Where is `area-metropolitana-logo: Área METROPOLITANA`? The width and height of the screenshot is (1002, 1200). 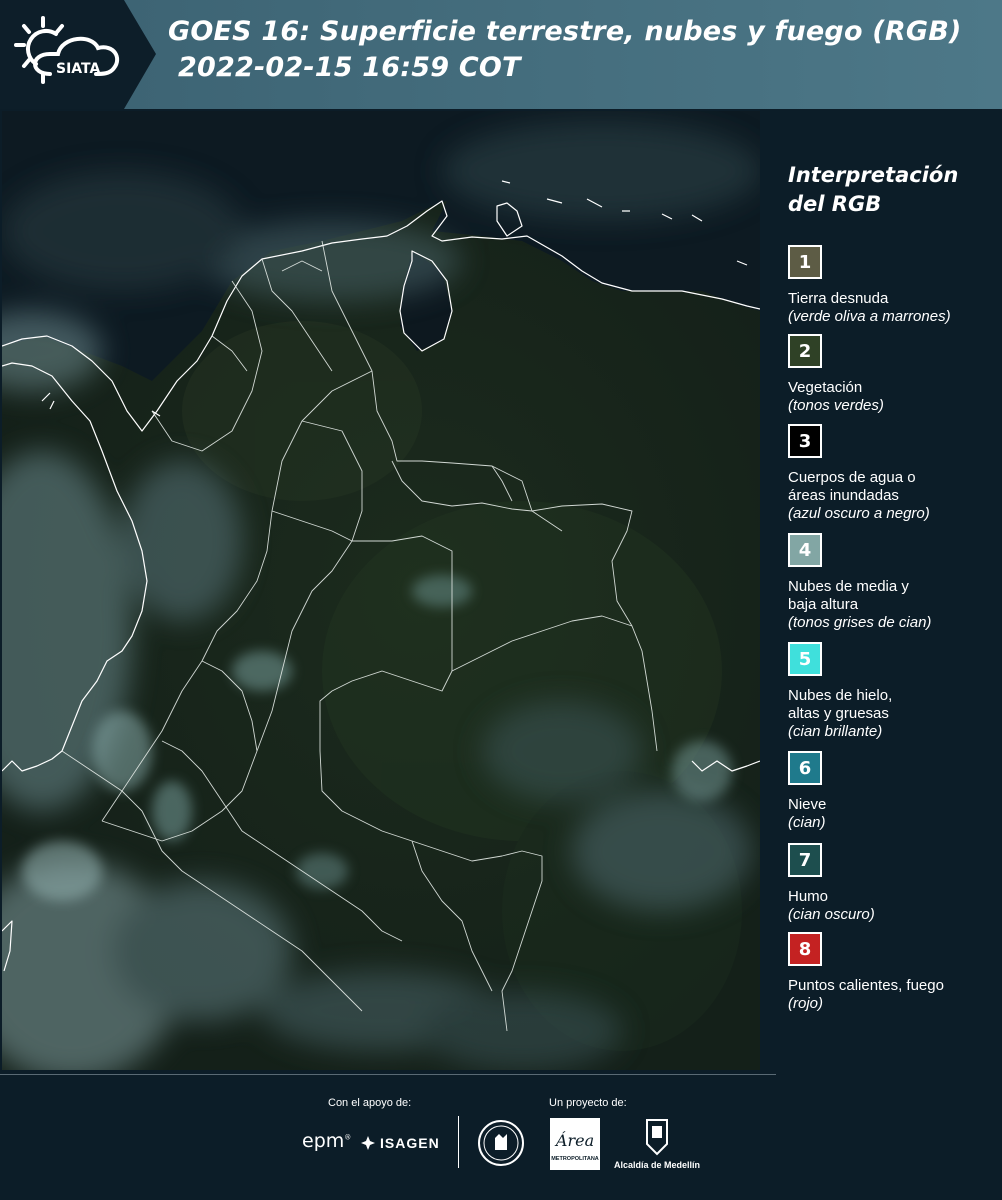 area-metropolitana-logo: Área METROPOLITANA is located at coordinates (575, 1144).